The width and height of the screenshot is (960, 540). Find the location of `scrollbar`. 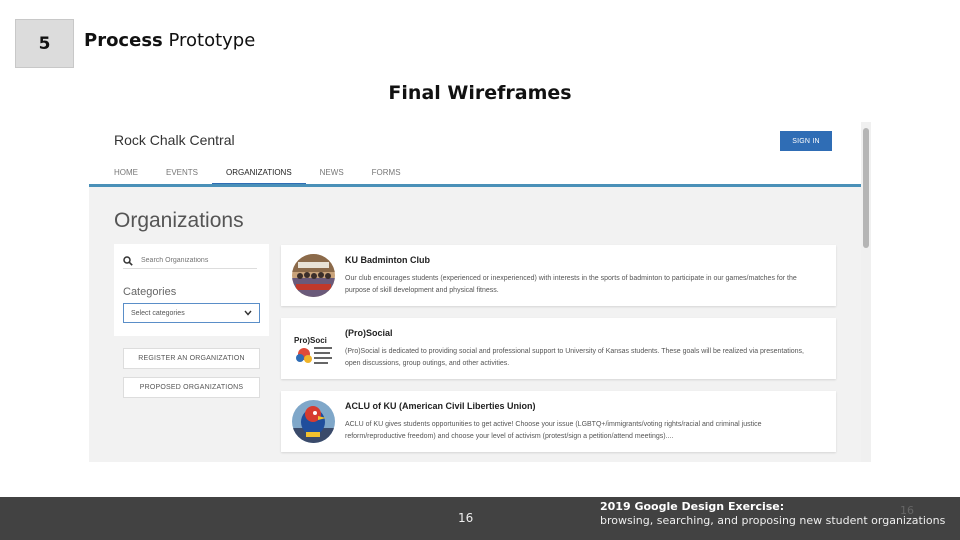

scrollbar is located at coordinates (866, 292).